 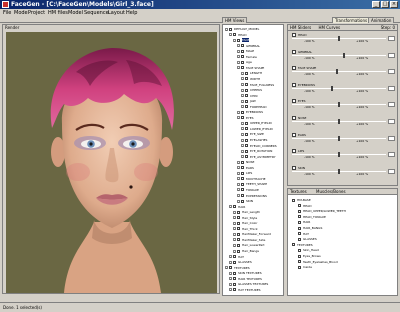 What do you see at coordinates (298, 191) in the screenshot?
I see `tab-textures: Textures` at bounding box center [298, 191].